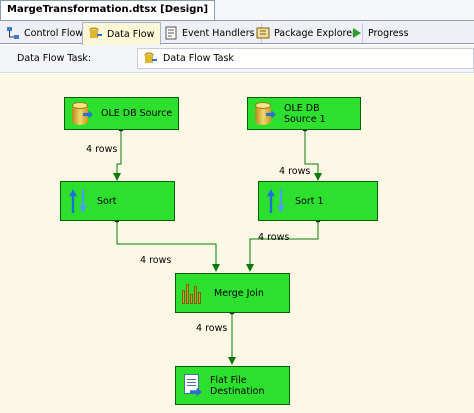  What do you see at coordinates (13, 33) in the screenshot?
I see `control-flow-icon` at bounding box center [13, 33].